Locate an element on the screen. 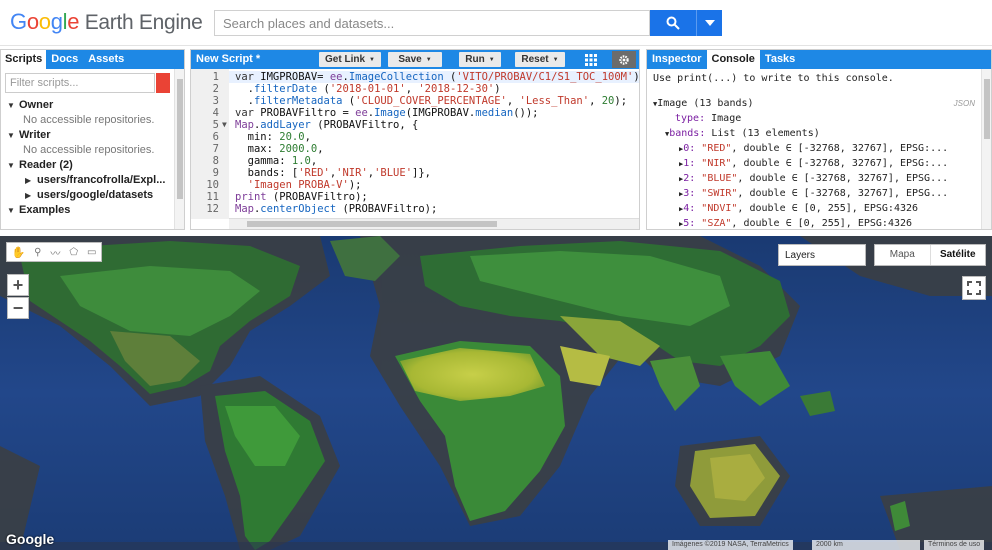  rectangle-icon: ▭ is located at coordinates (91, 252).